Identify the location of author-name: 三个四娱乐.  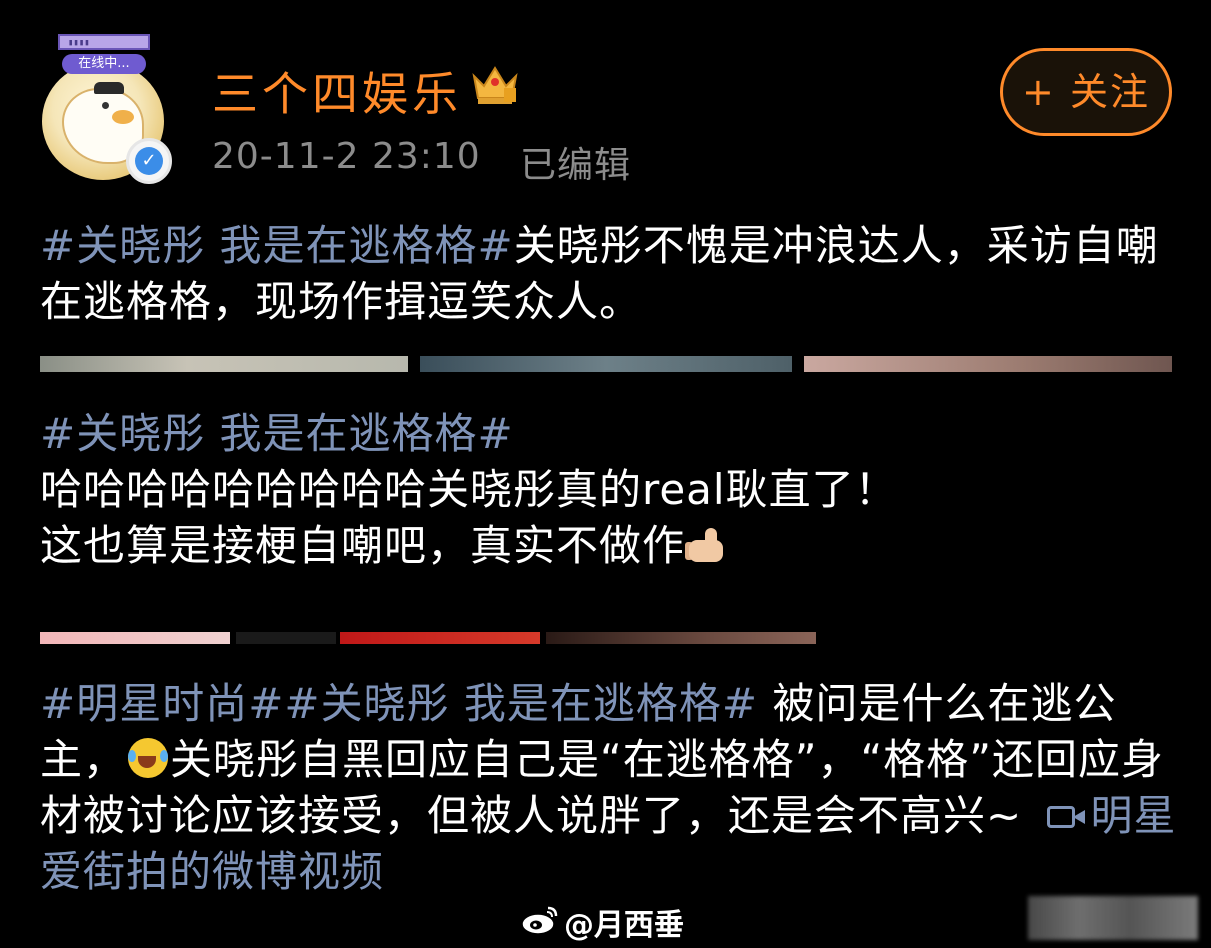
(337, 91).